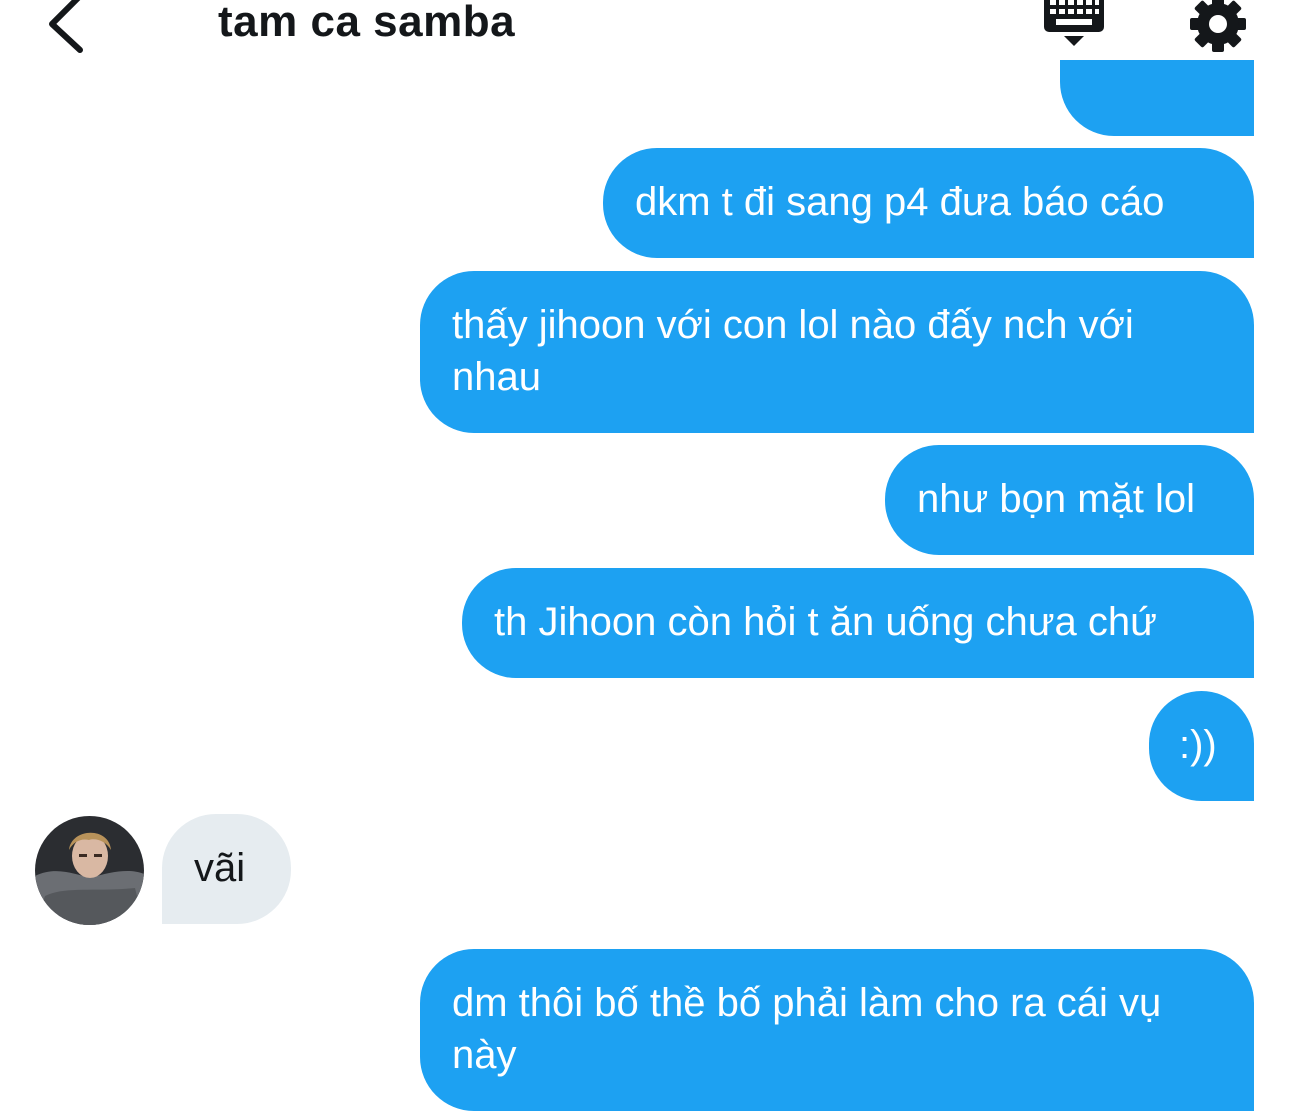 The height and width of the screenshot is (1118, 1290). I want to click on profile-photo-icon, so click(89, 870).